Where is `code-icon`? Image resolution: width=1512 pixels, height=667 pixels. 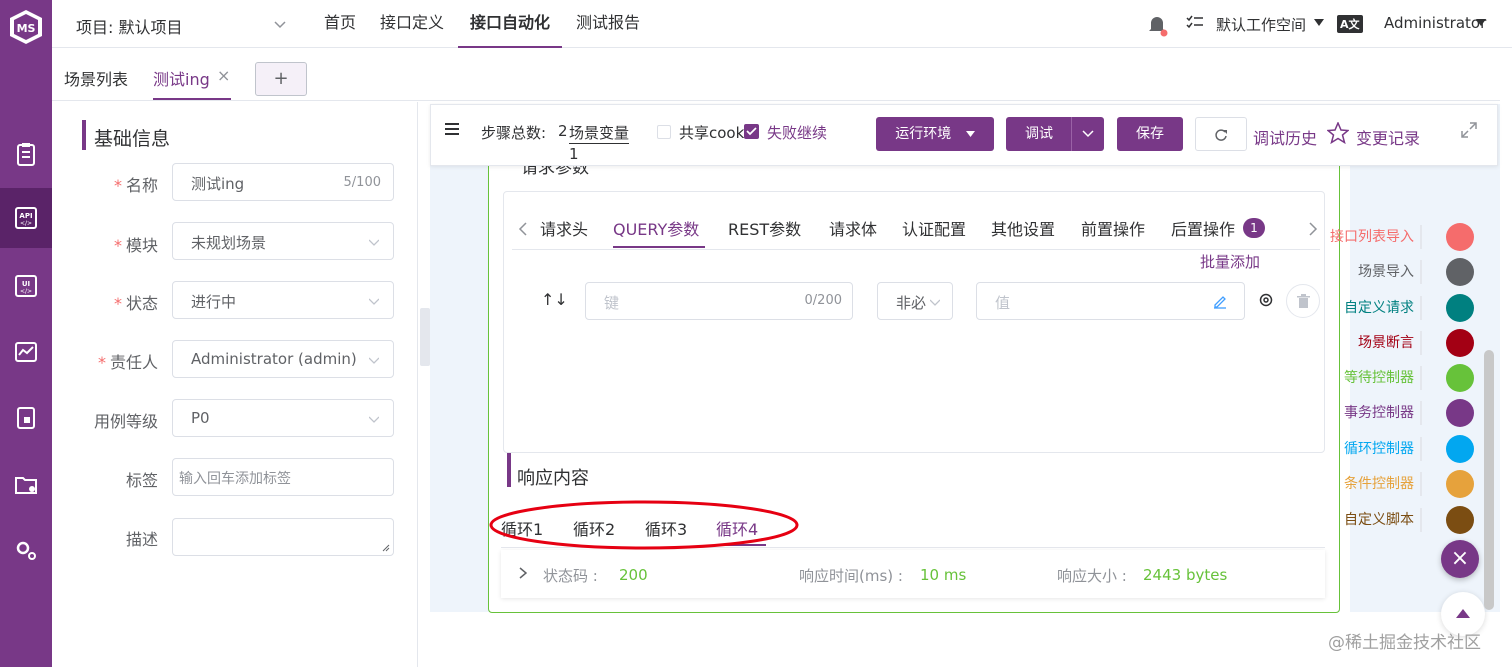
code-icon is located at coordinates (1460, 520).